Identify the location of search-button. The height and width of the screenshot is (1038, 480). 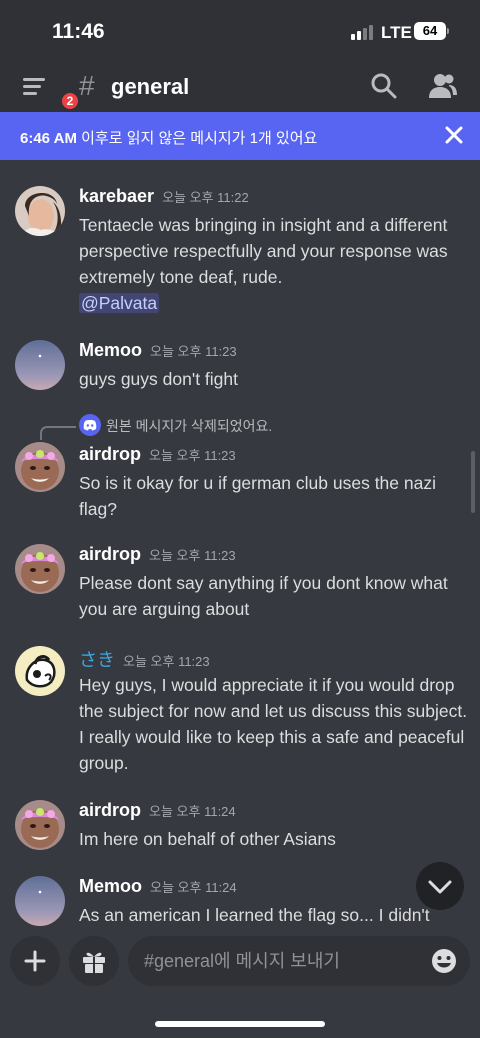
(384, 86).